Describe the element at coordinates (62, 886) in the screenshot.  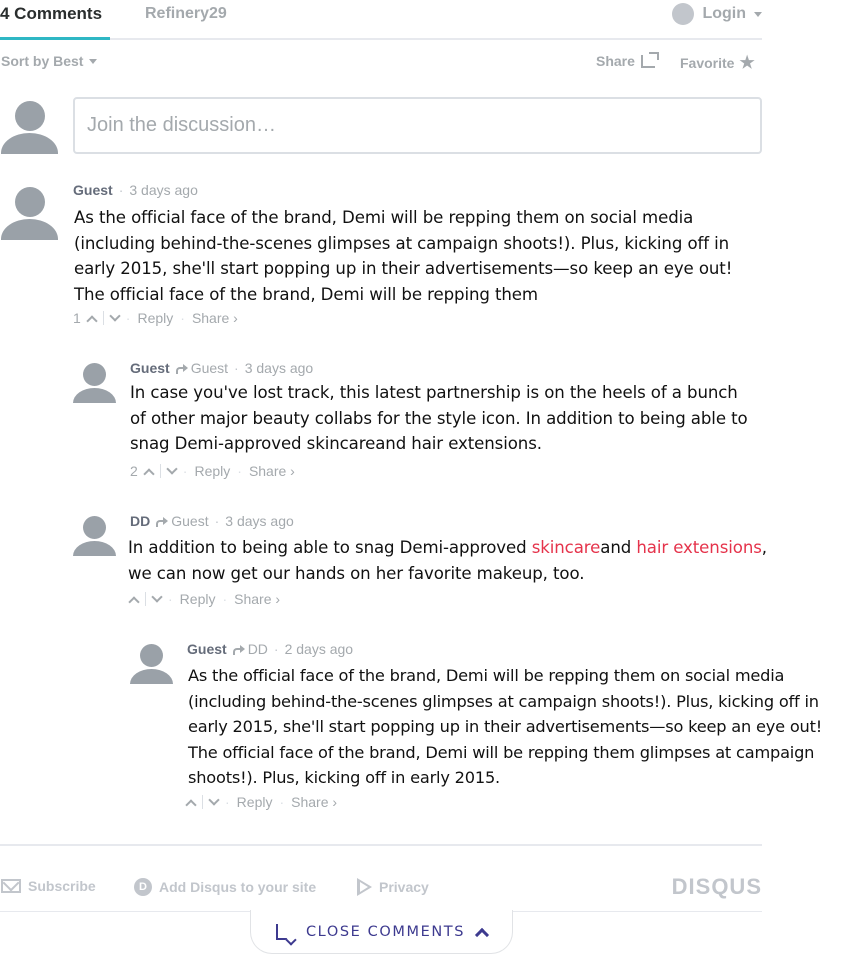
I see `subscribe-label: Subscribe` at that location.